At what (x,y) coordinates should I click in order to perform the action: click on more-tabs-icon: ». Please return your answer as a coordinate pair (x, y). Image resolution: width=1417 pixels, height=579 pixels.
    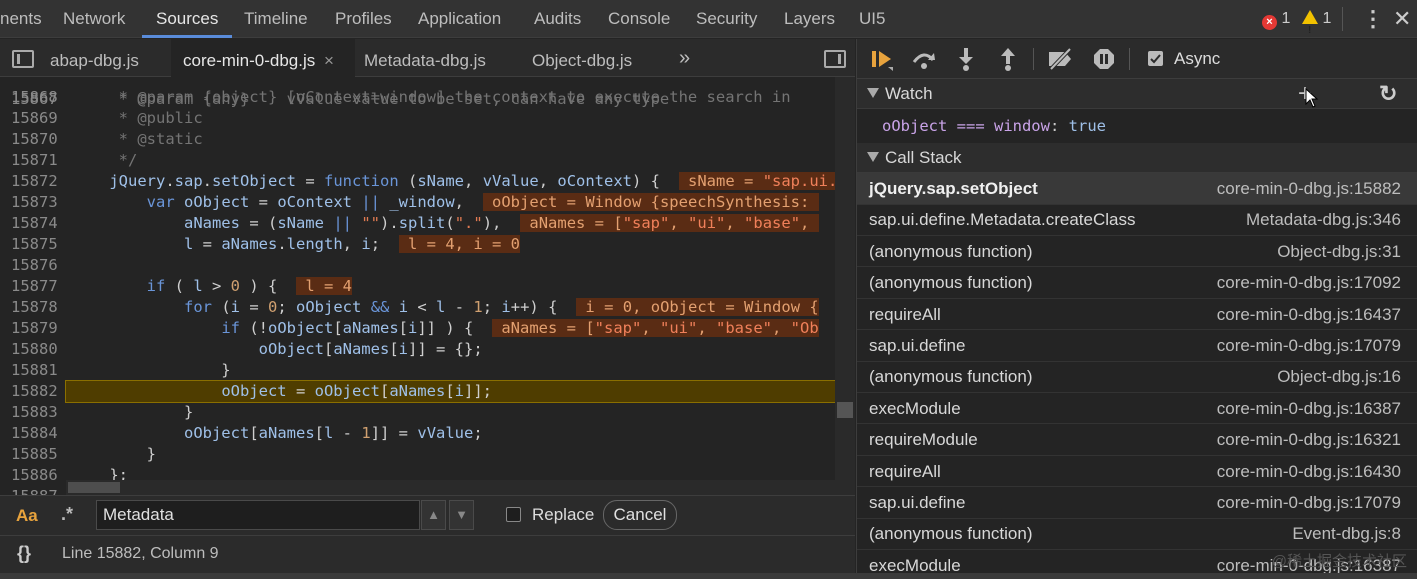
    Looking at the image, I should click on (684, 58).